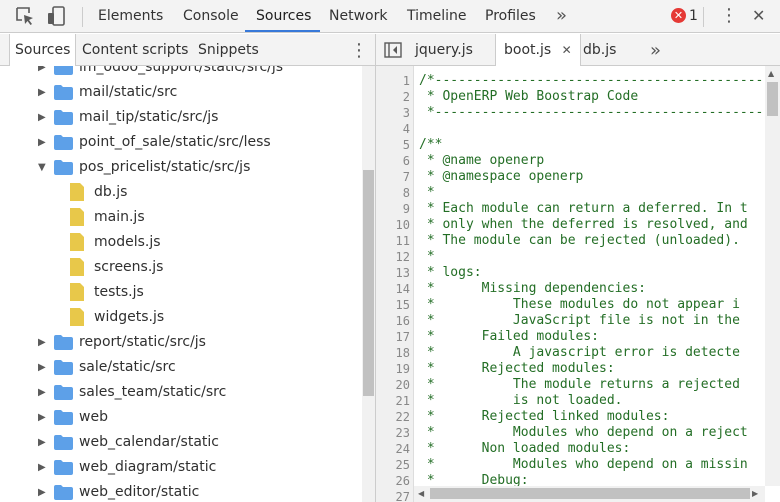 Image resolution: width=780 pixels, height=502 pixels. Describe the element at coordinates (130, 16) in the screenshot. I see `tab-elements: Elements` at that location.